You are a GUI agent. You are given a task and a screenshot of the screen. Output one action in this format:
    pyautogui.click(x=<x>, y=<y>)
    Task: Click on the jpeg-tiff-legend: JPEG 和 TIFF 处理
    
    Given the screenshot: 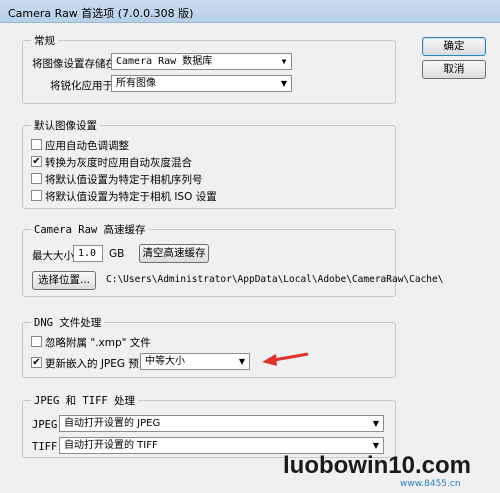 What is the action you would take?
    pyautogui.click(x=85, y=400)
    